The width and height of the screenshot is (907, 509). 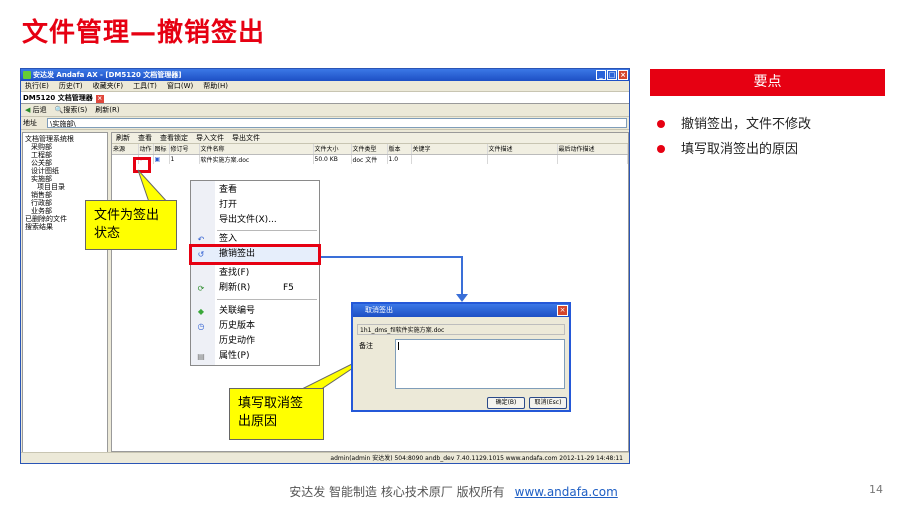 I want to click on memo-label: 备注, so click(x=366, y=346).